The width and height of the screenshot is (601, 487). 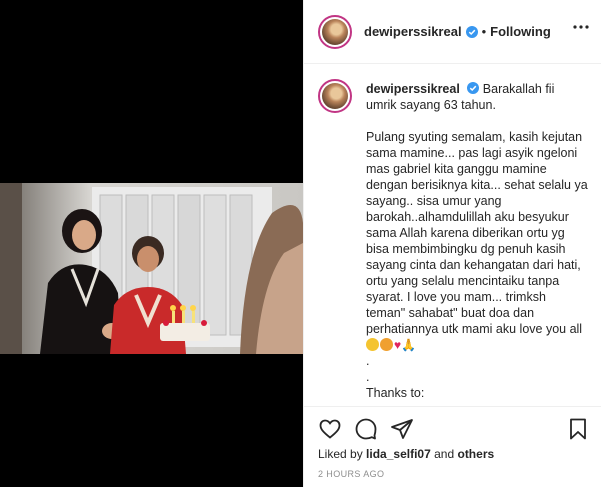 What do you see at coordinates (340, 454) in the screenshot?
I see `likes-prefix: Liked by` at bounding box center [340, 454].